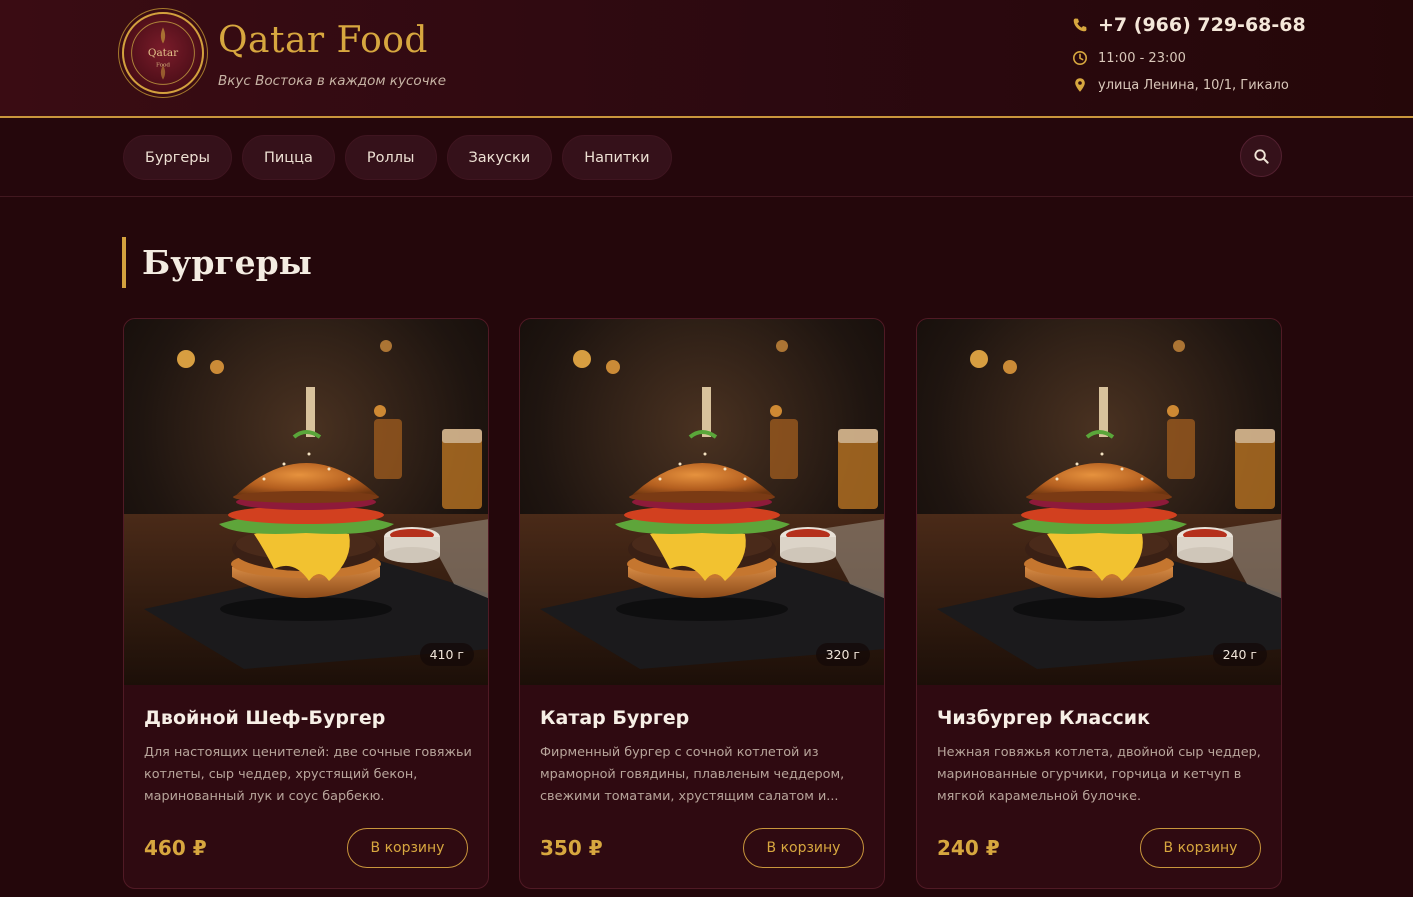  I want to click on nav-item-pizza: Пицца, so click(288, 157).